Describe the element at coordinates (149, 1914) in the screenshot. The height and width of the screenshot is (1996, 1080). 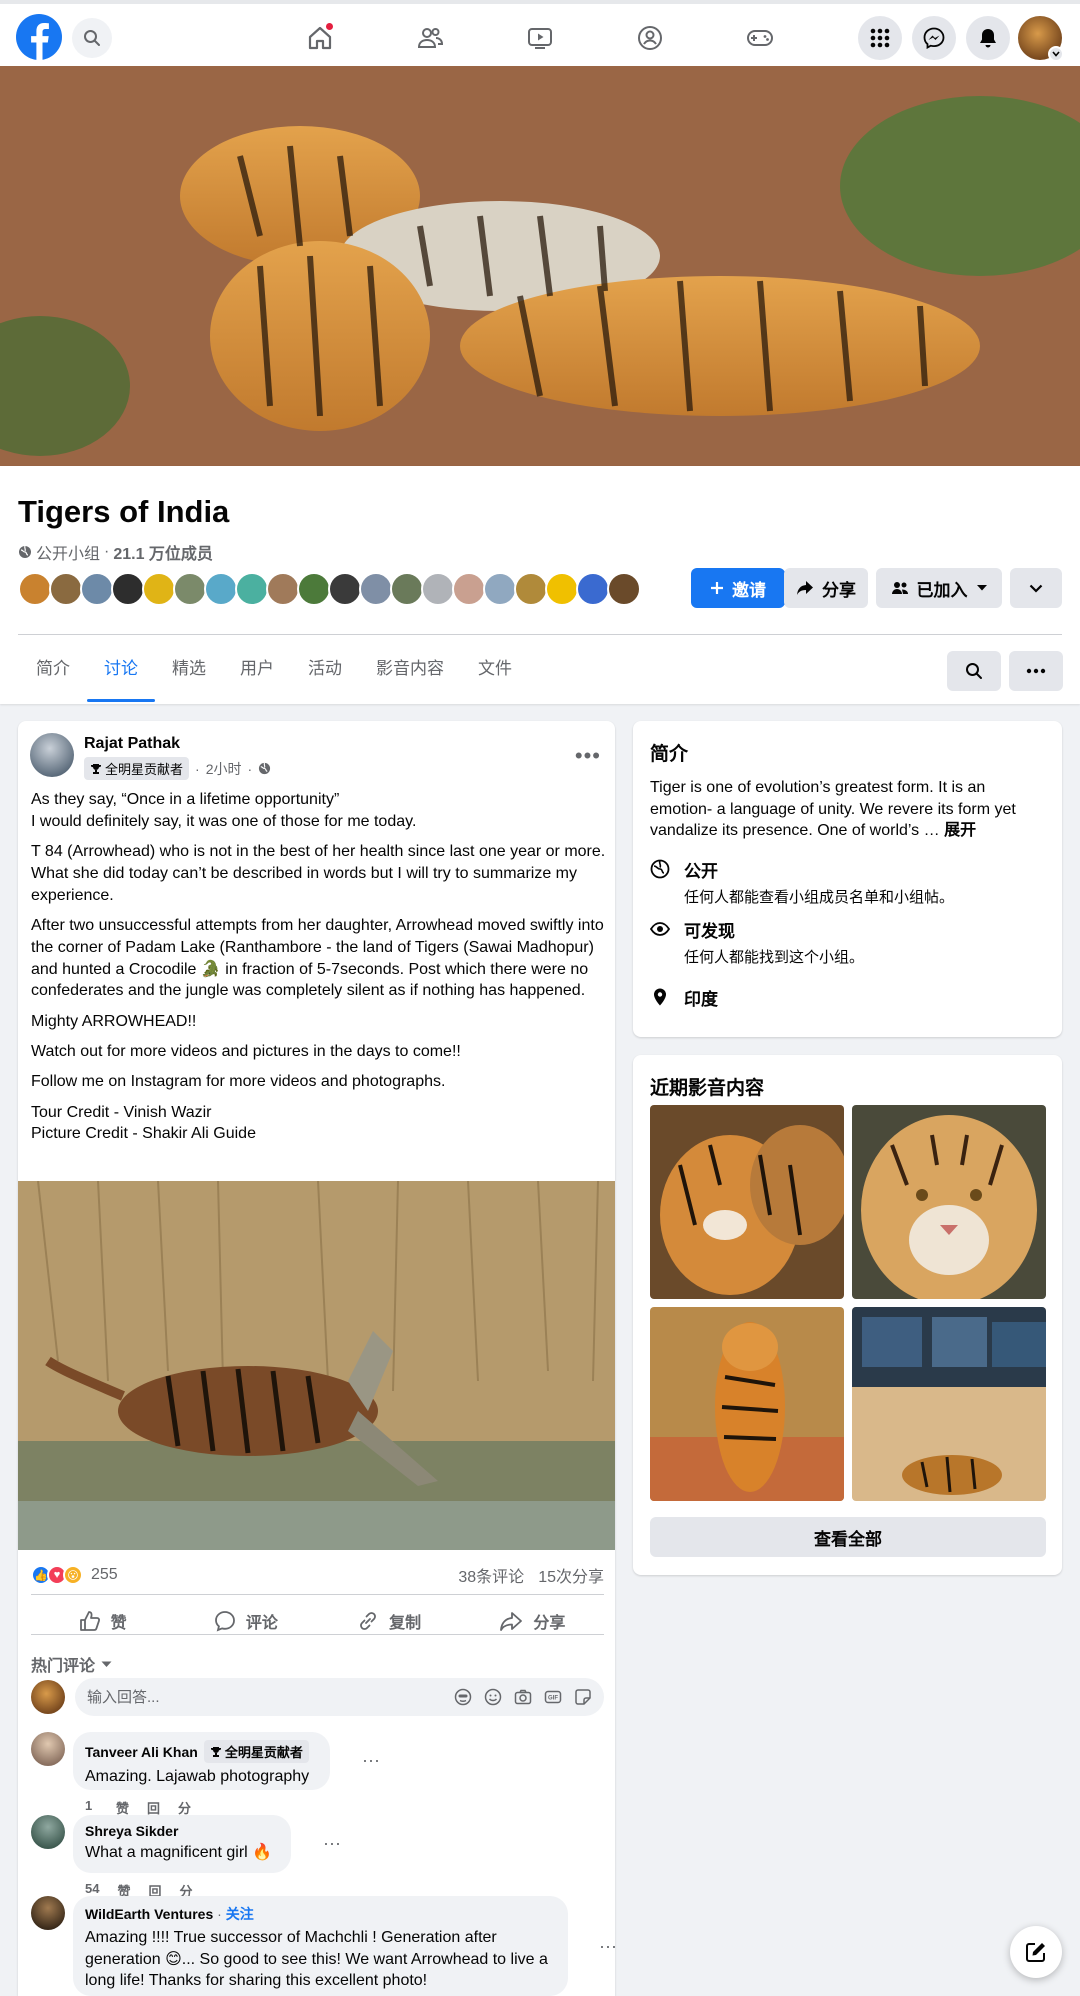
I see `commenter-name: WildEarth Ventures` at that location.